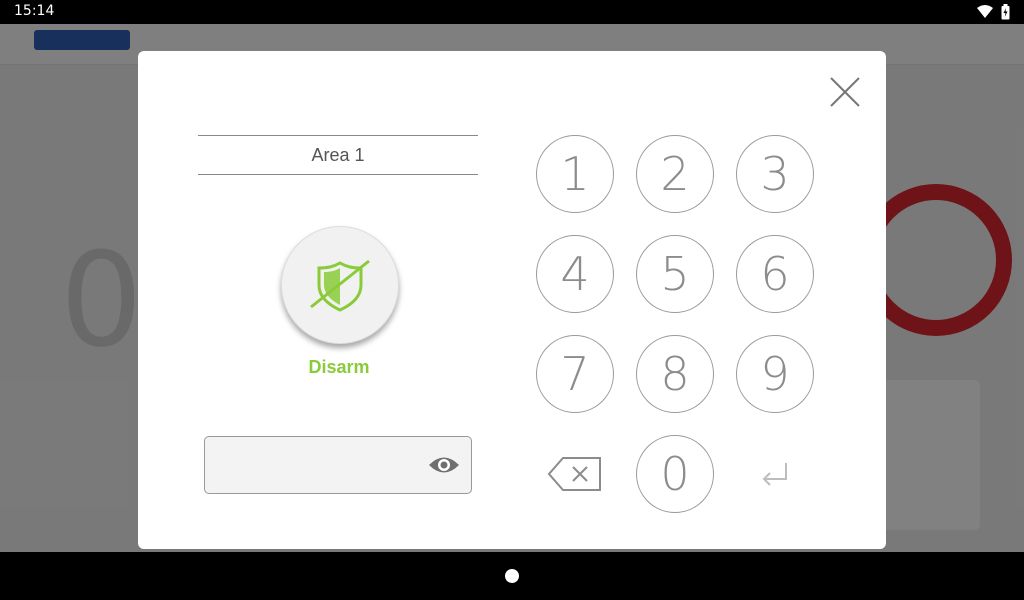  Describe the element at coordinates (775, 374) in the screenshot. I see `key-9: 9` at that location.